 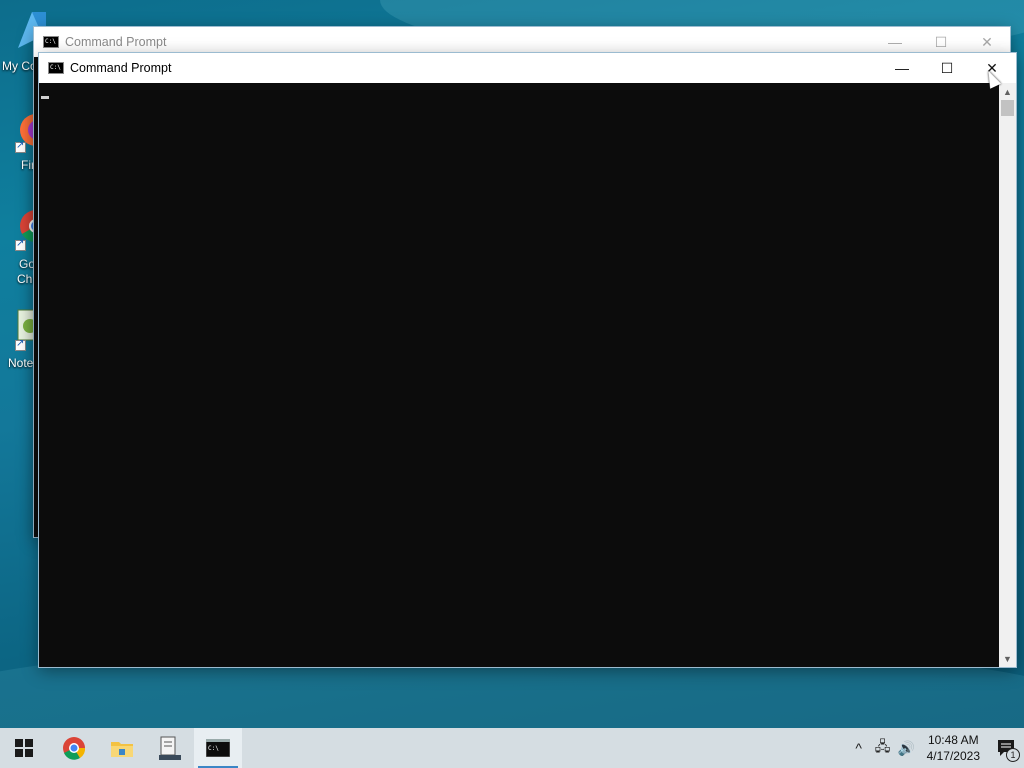 What do you see at coordinates (947, 68) in the screenshot?
I see `maximize-button: ☐` at bounding box center [947, 68].